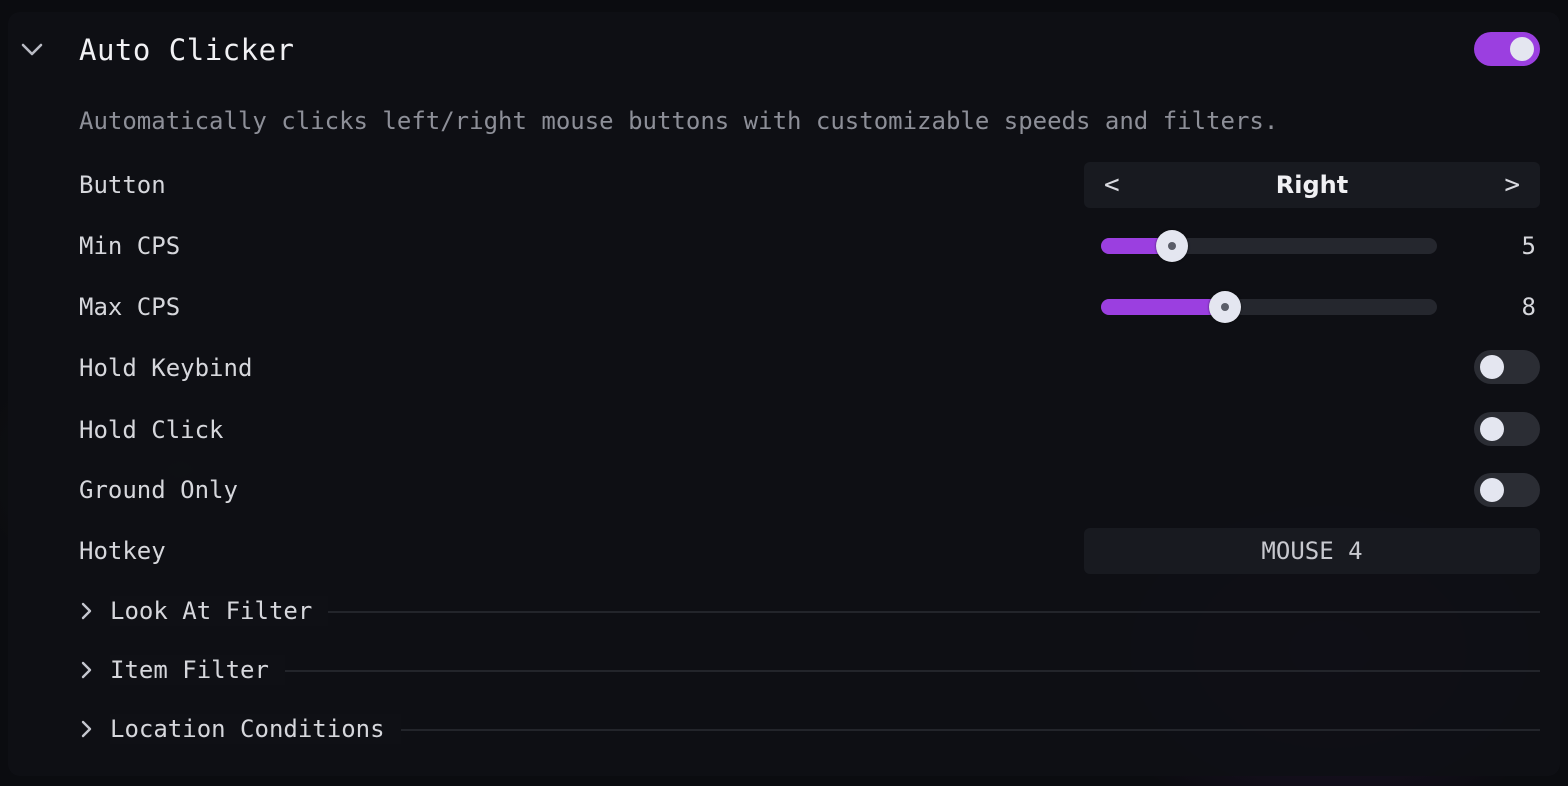  What do you see at coordinates (187, 50) in the screenshot?
I see `module-title: Auto Clicker` at bounding box center [187, 50].